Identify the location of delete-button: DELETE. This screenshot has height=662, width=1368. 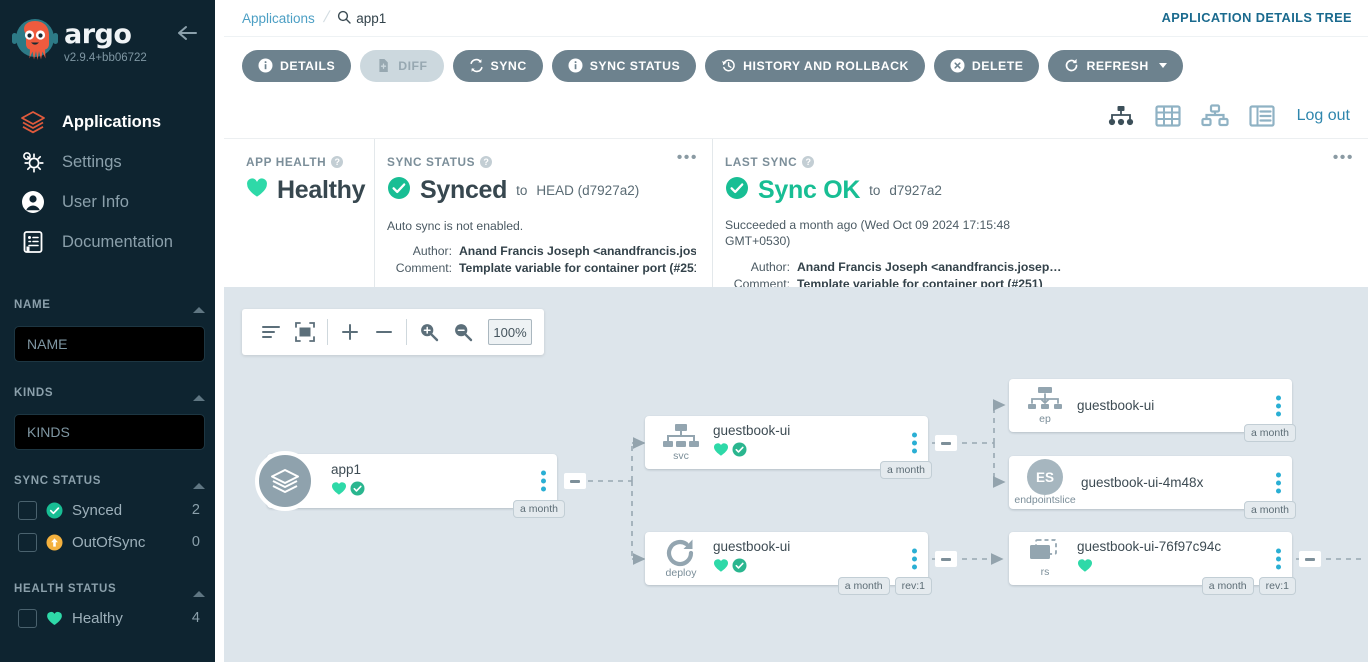
(986, 65).